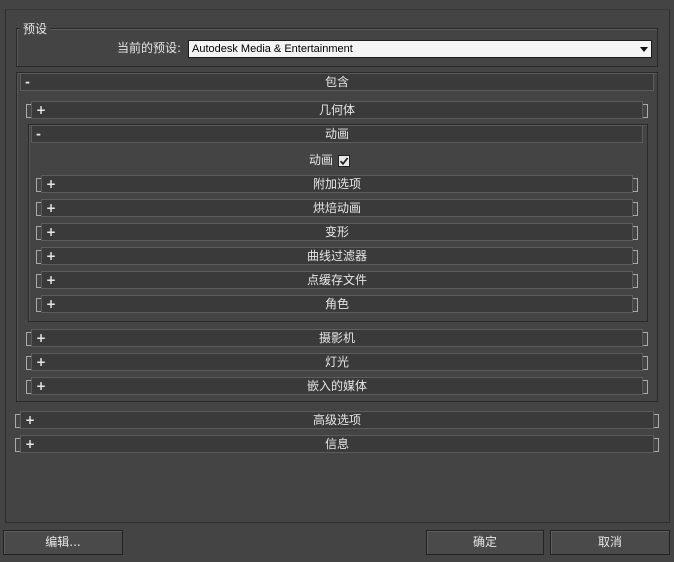 Image resolution: width=674 pixels, height=562 pixels. I want to click on rollout-deformations: + 变形, so click(337, 232).